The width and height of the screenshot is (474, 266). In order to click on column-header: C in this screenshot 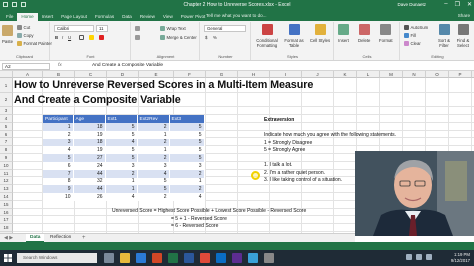, I will do `click(91, 74)`.